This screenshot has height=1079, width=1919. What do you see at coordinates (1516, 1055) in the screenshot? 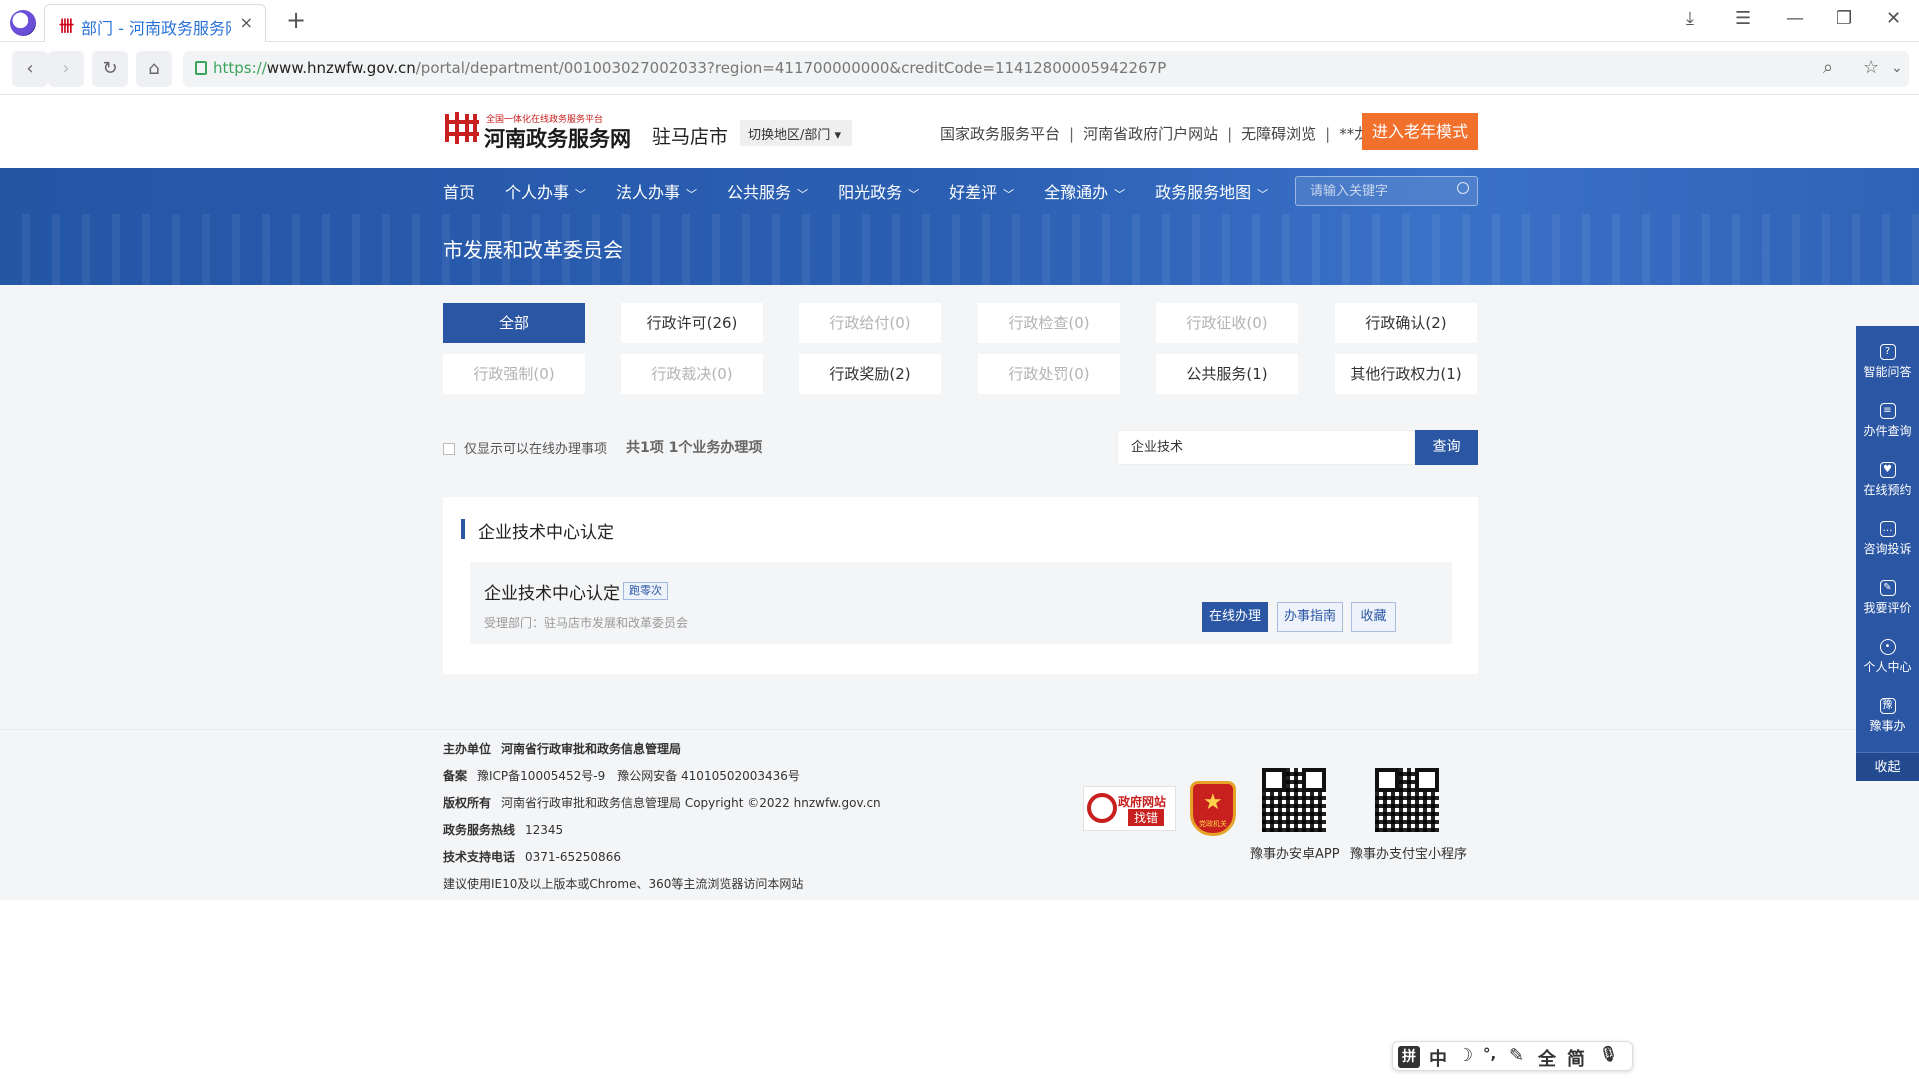
I see `handwriting-icon: ✎` at bounding box center [1516, 1055].